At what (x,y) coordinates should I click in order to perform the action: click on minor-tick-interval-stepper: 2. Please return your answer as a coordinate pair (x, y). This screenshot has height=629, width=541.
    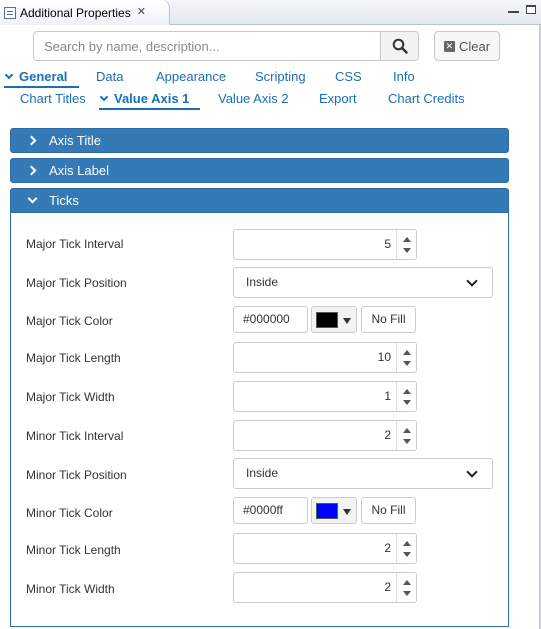
    Looking at the image, I should click on (325, 435).